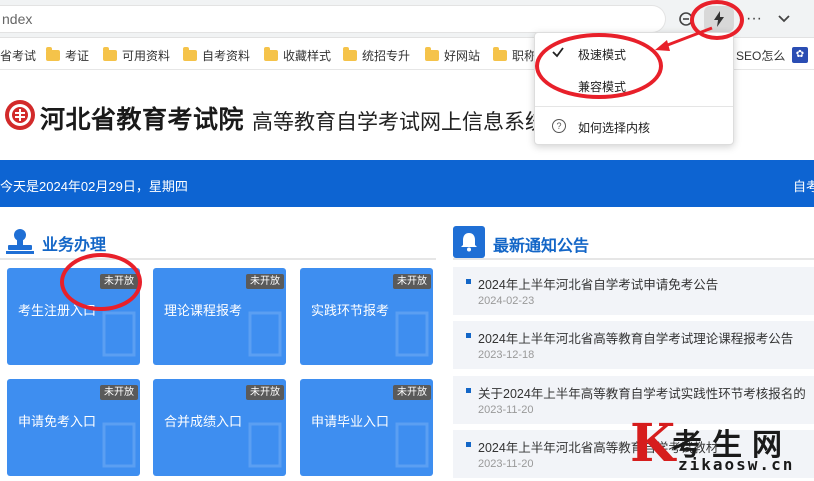  What do you see at coordinates (684, 38) in the screenshot?
I see `annotation-arrow` at bounding box center [684, 38].